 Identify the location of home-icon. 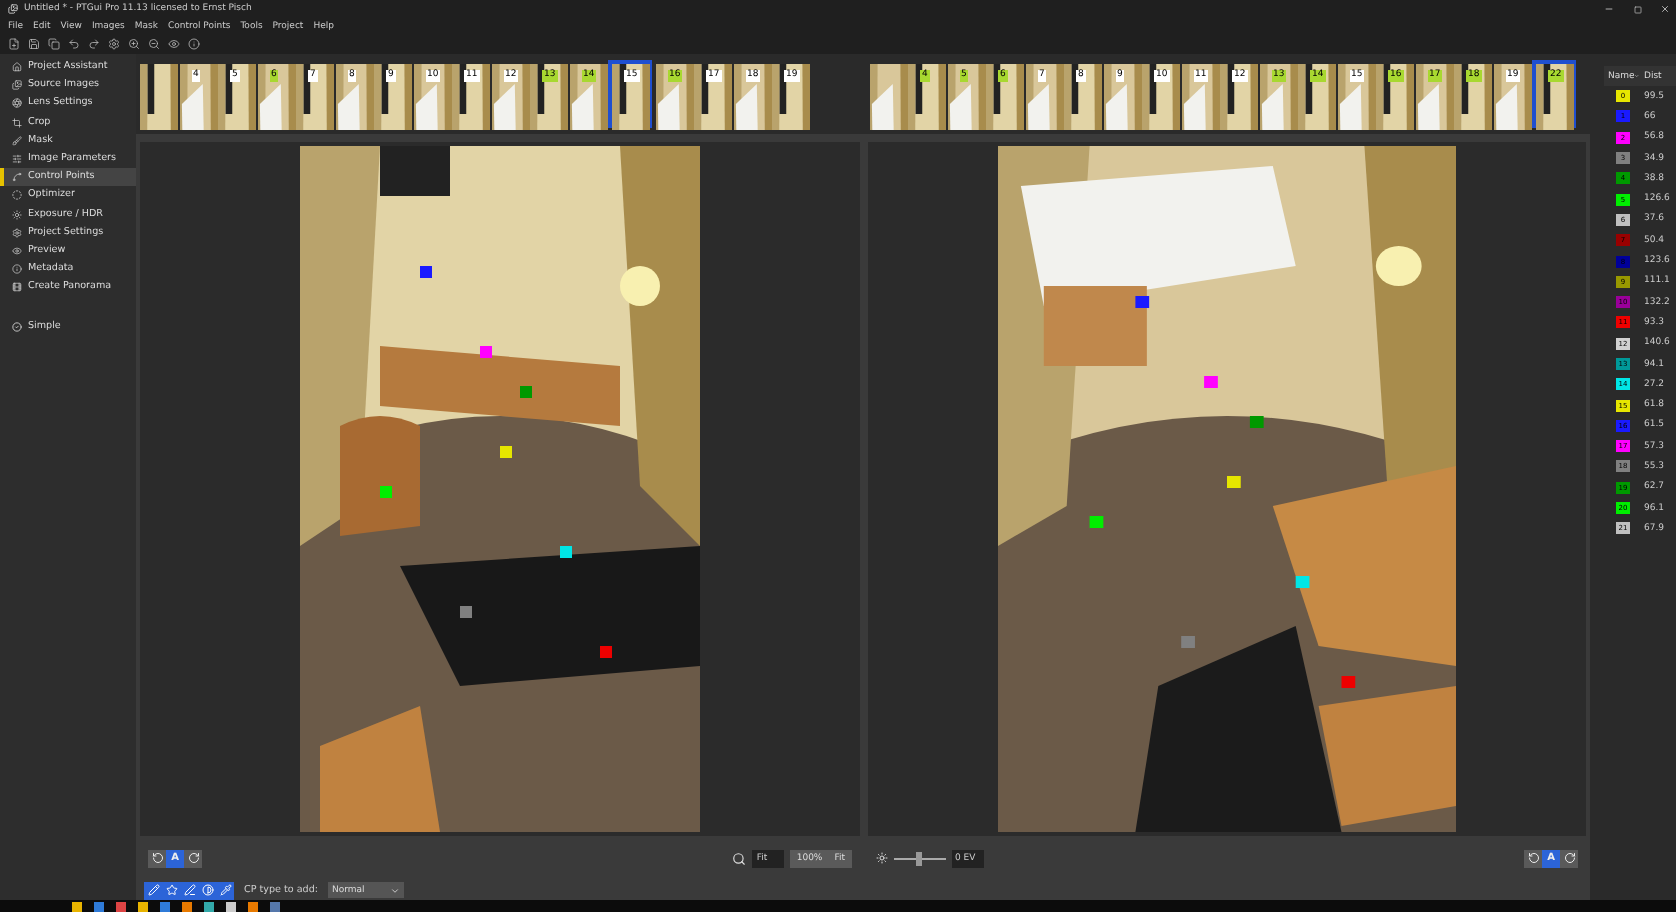
(17, 67).